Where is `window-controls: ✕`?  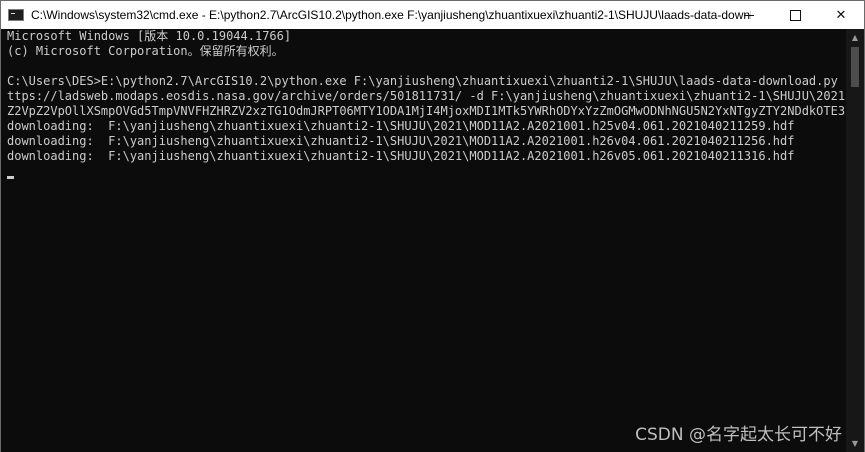 window-controls: ✕ is located at coordinates (795, 15).